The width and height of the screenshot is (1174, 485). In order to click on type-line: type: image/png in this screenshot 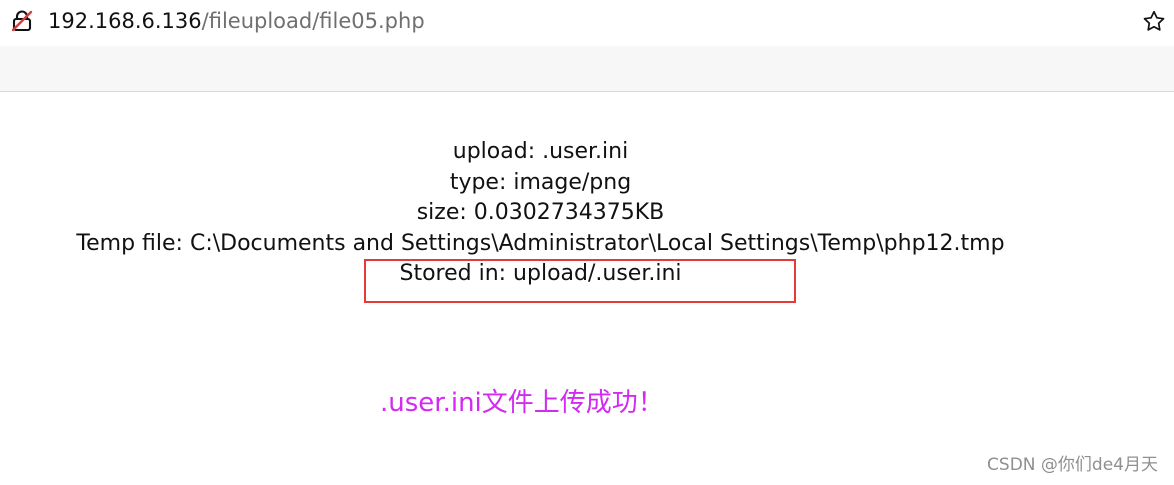, I will do `click(540, 182)`.